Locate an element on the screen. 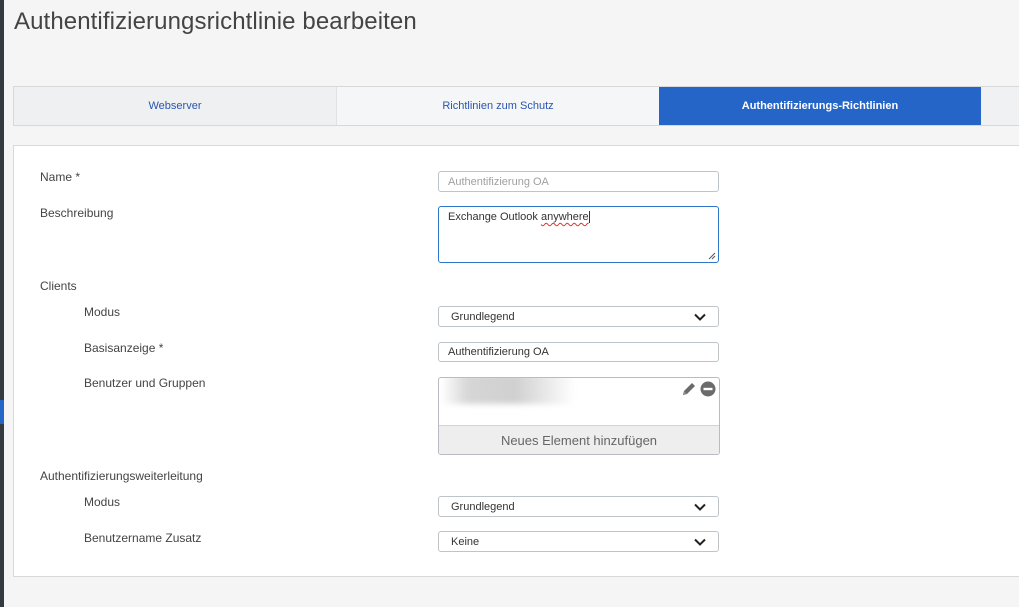 The width and height of the screenshot is (1019, 607). tab-bar-filler is located at coordinates (1000, 106).